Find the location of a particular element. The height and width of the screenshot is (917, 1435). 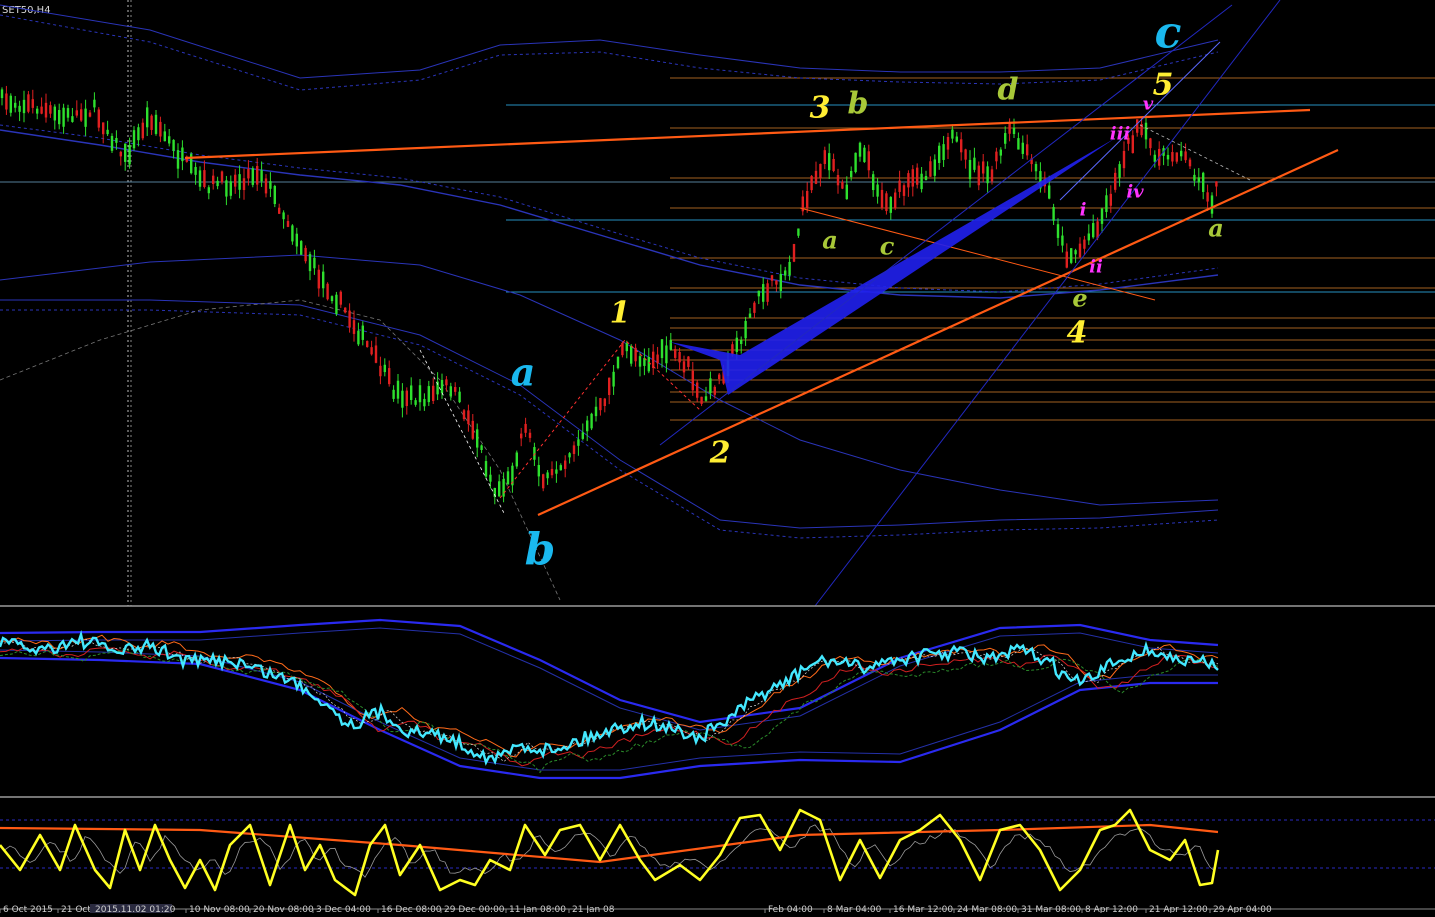

time-label-11: 8 Mar 04:00 is located at coordinates (854, 909).